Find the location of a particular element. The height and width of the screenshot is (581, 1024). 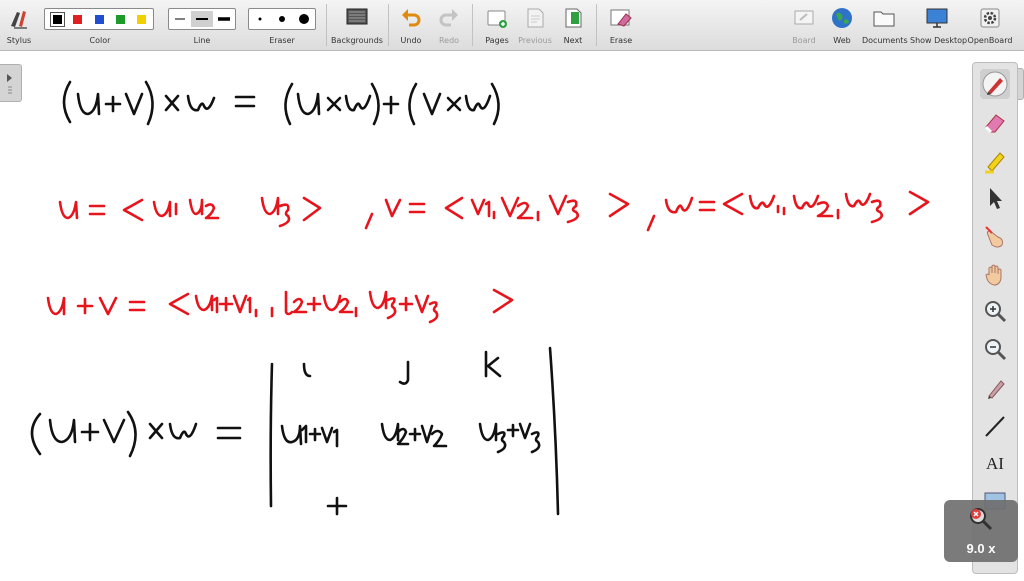

color-swatch-red is located at coordinates (77, 19).